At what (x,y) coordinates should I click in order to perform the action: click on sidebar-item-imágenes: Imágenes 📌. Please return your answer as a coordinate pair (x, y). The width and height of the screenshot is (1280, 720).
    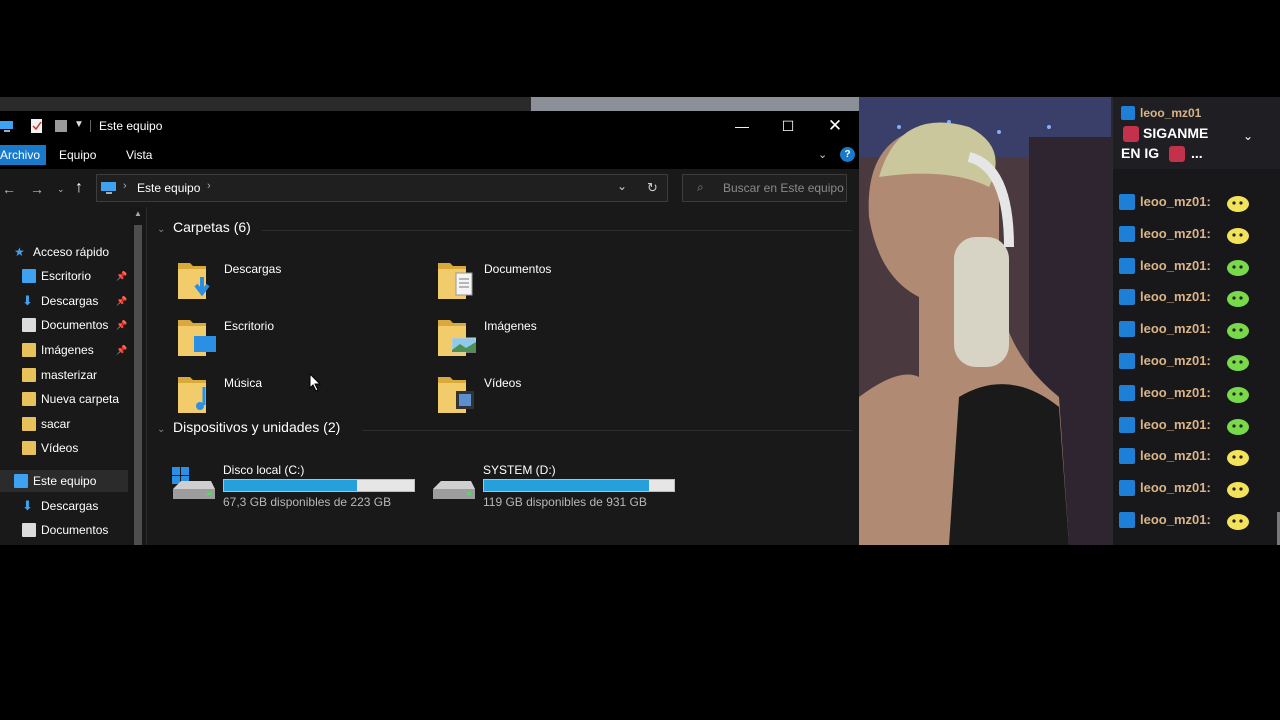
    Looking at the image, I should click on (64, 350).